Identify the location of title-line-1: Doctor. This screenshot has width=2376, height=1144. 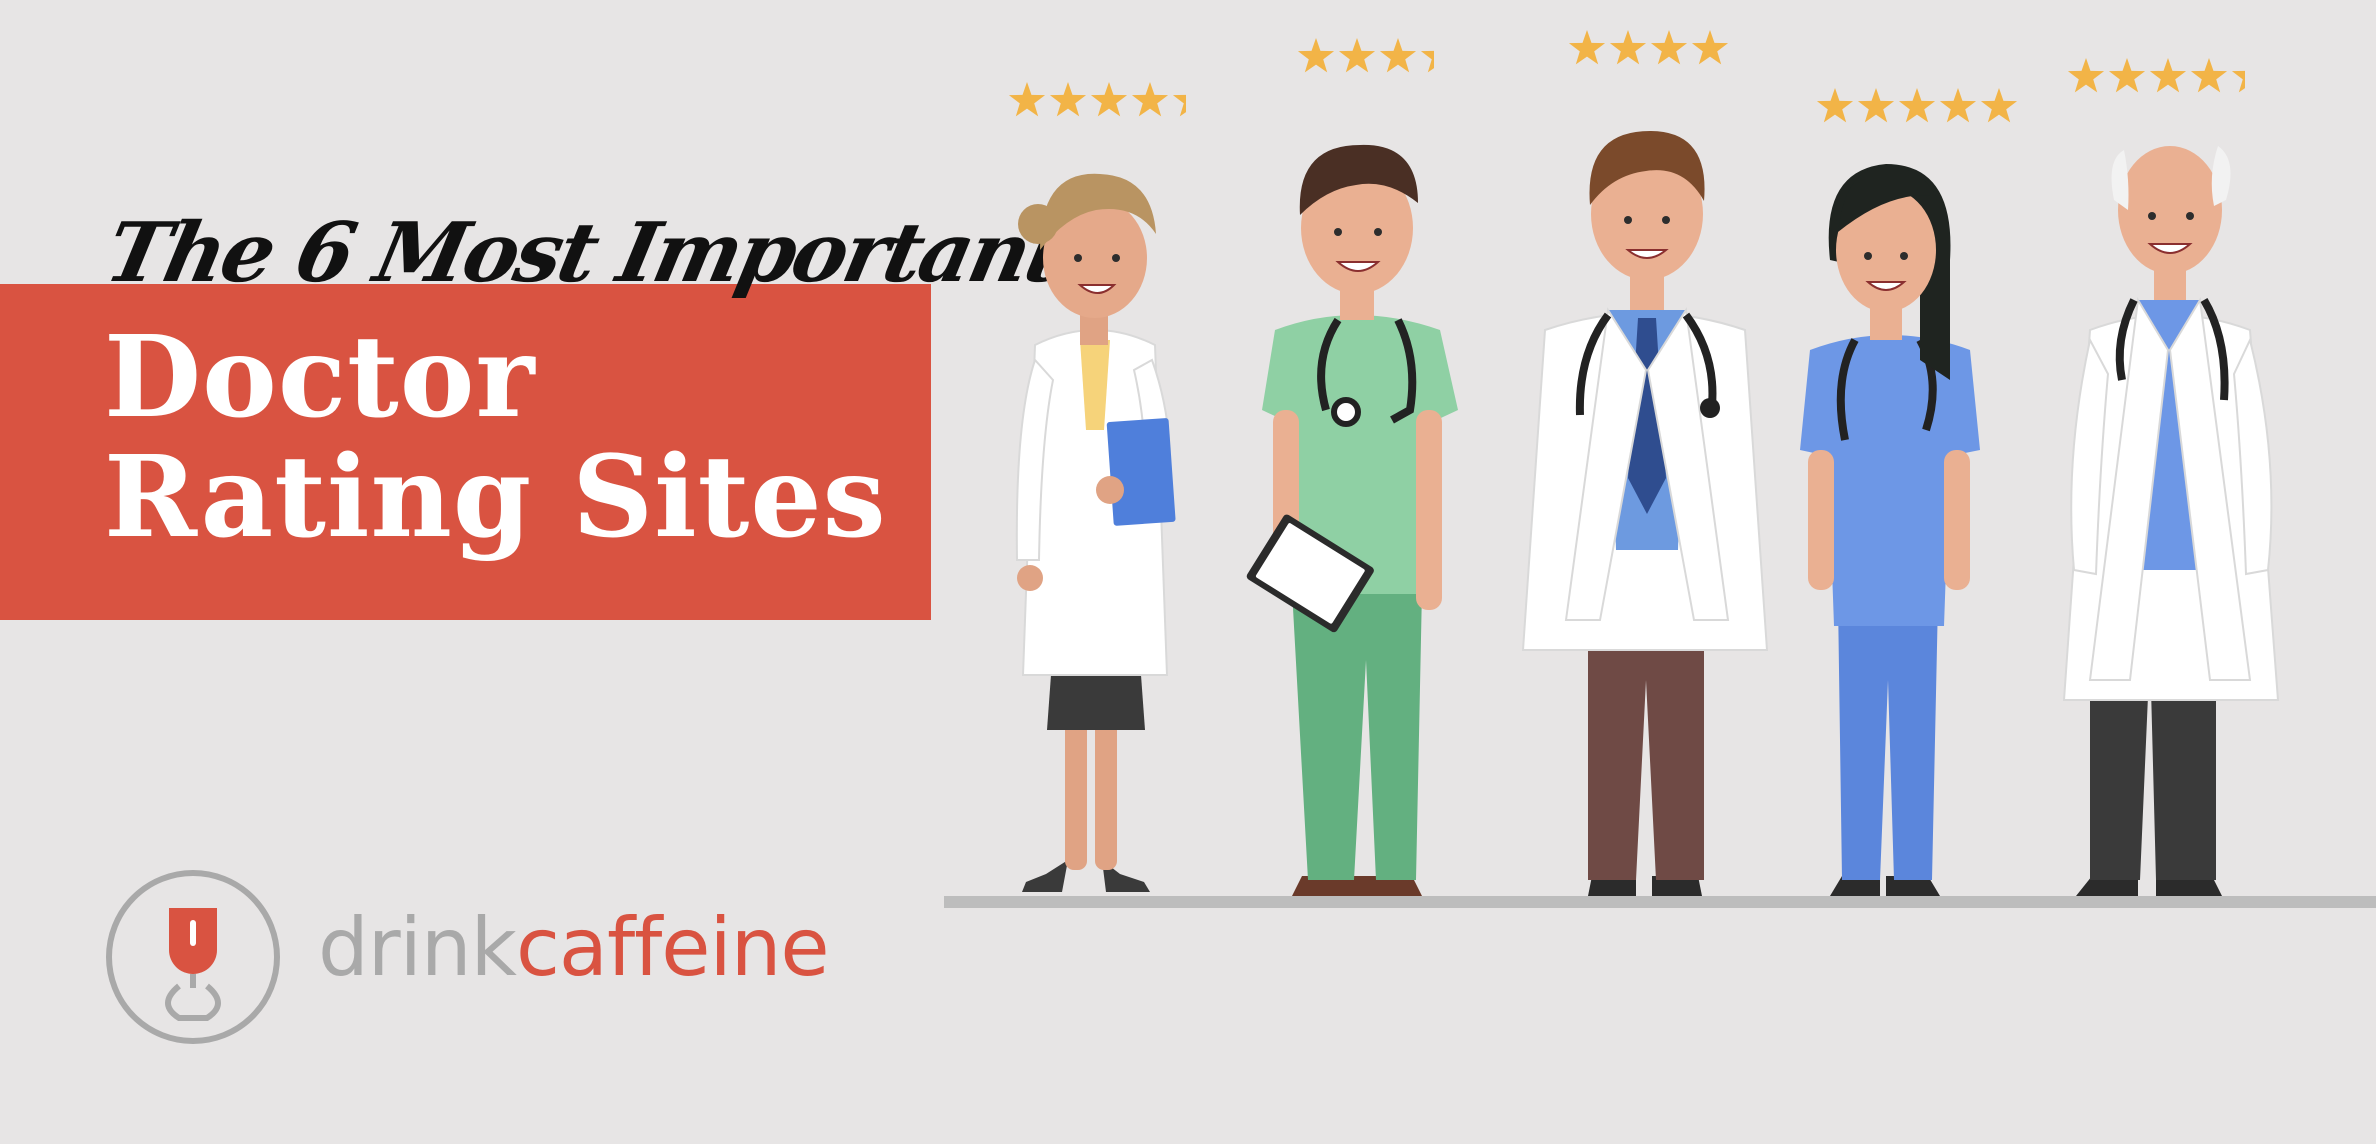
(320, 377).